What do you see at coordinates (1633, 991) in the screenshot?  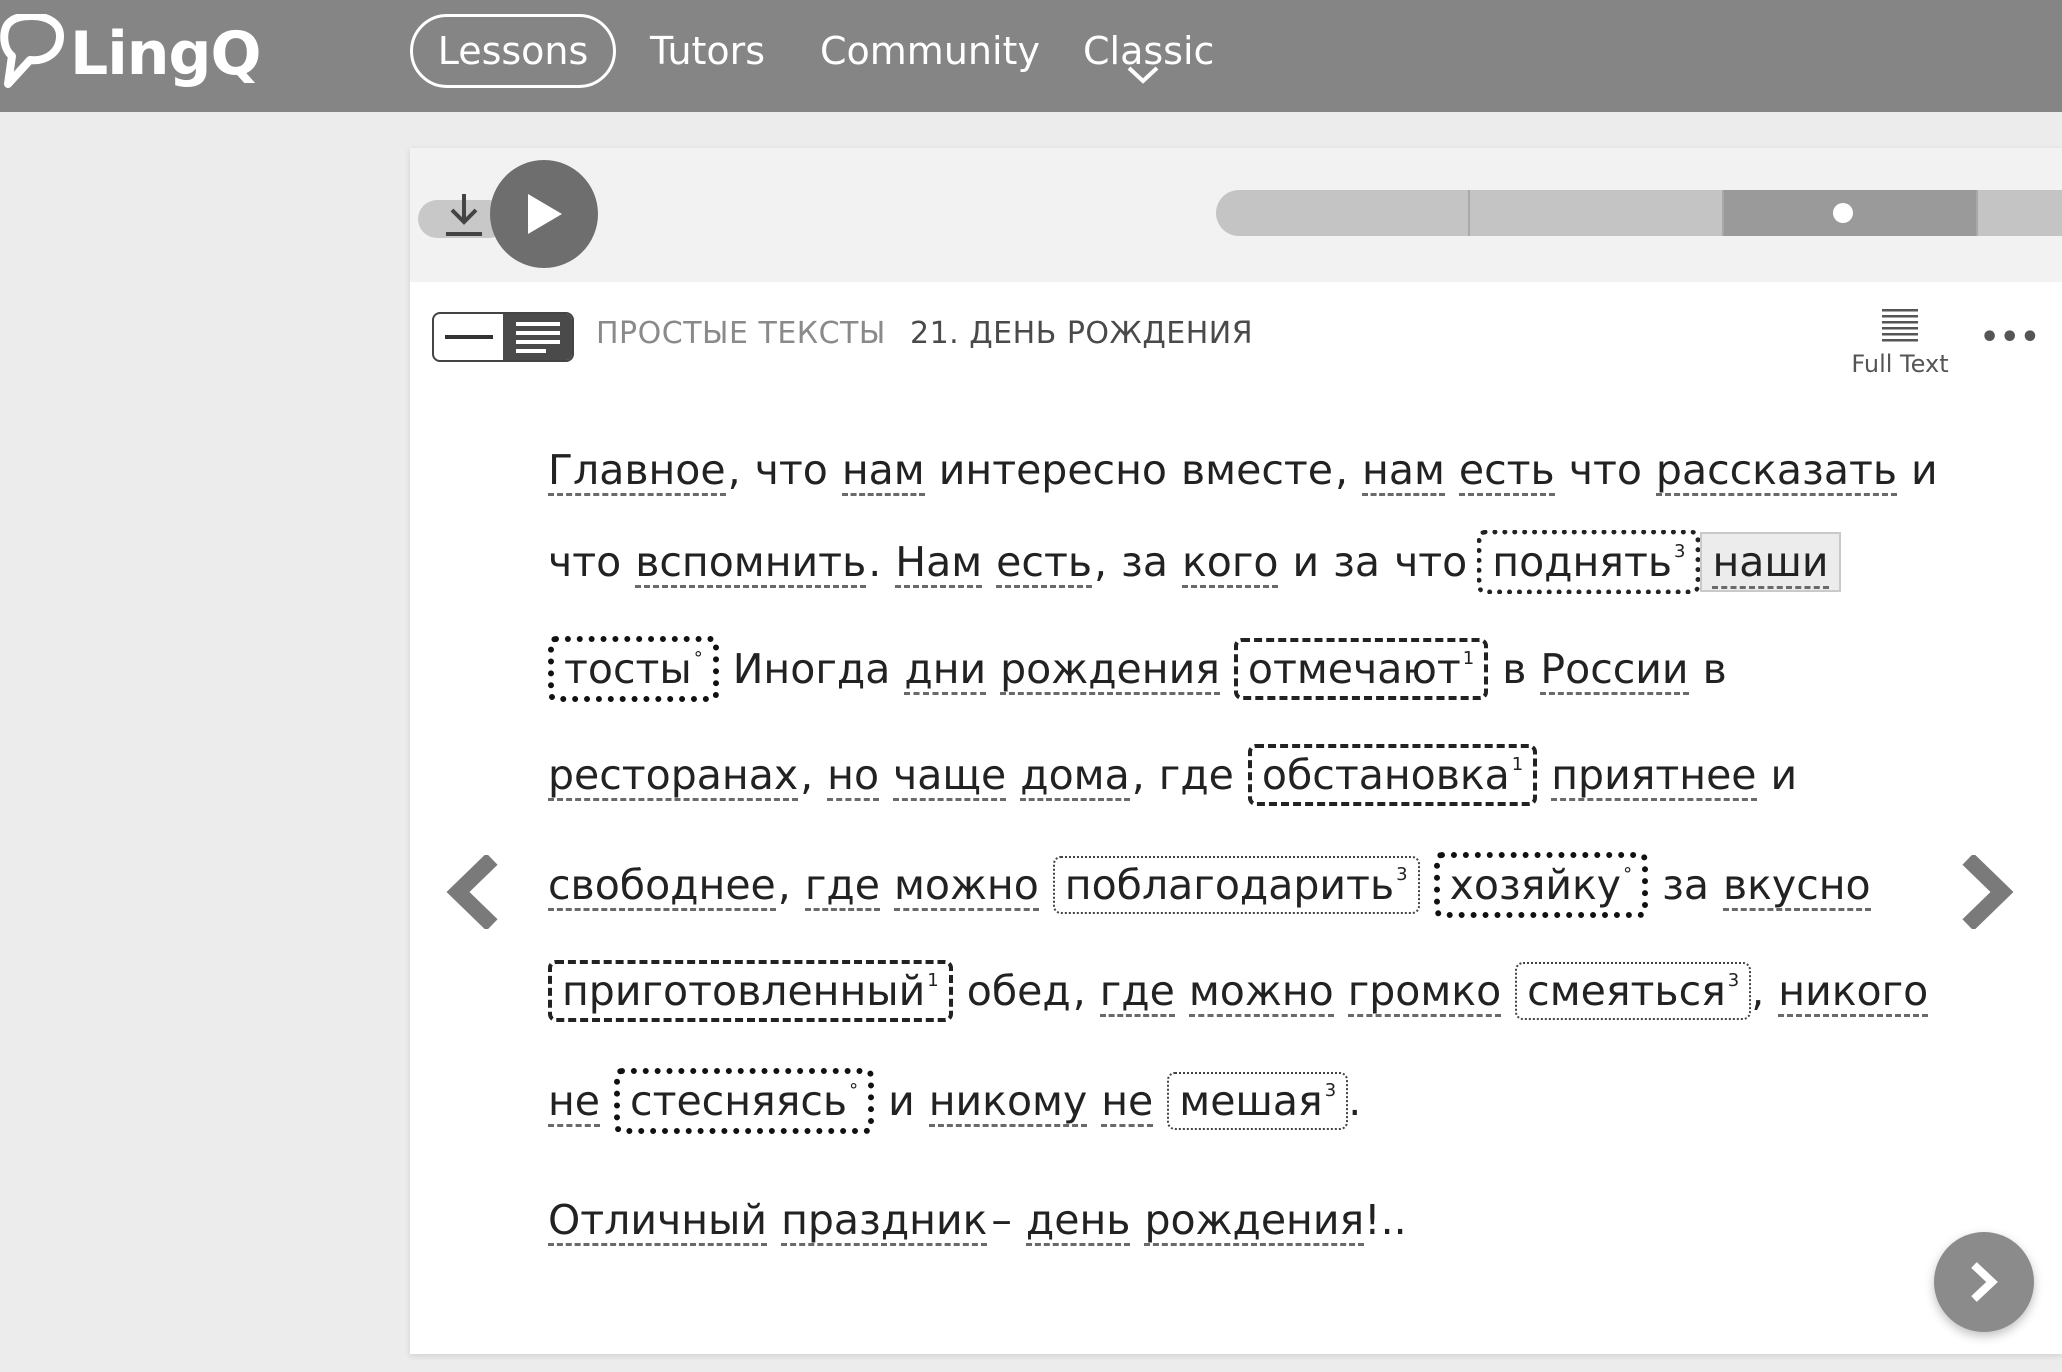 I see `lingq-word-level-3: смеяться 3` at bounding box center [1633, 991].